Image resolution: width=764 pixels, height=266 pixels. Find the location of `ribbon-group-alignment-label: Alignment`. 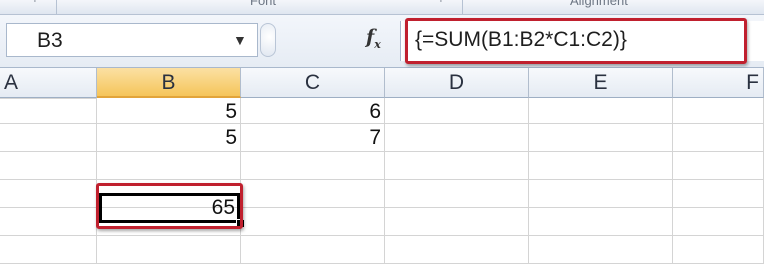

ribbon-group-alignment-label: Alignment is located at coordinates (599, 4).